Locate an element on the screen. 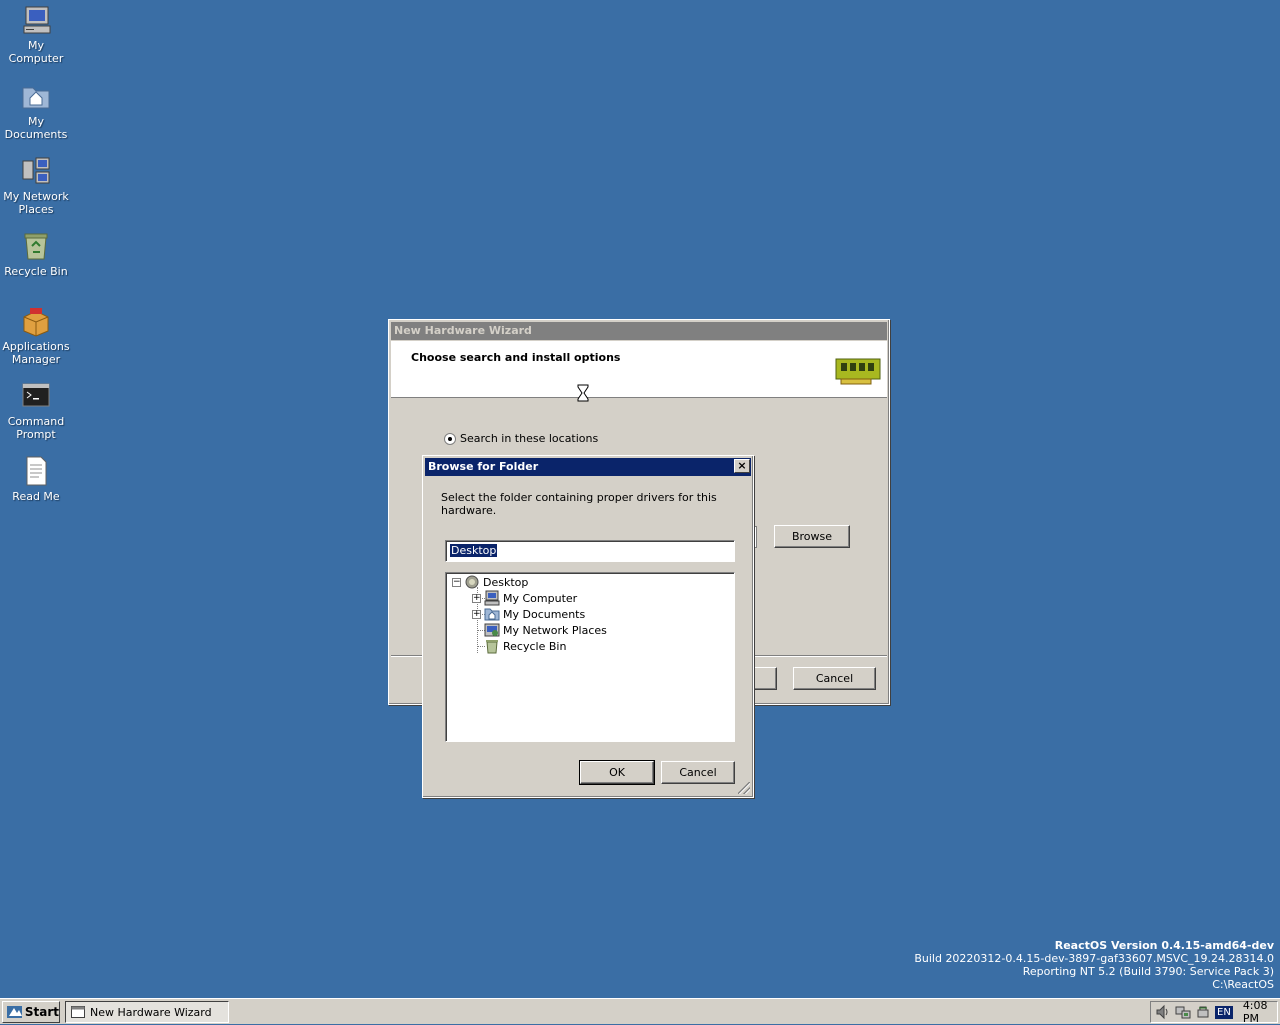 The width and height of the screenshot is (1280, 1025). start-label: Start is located at coordinates (41, 1012).